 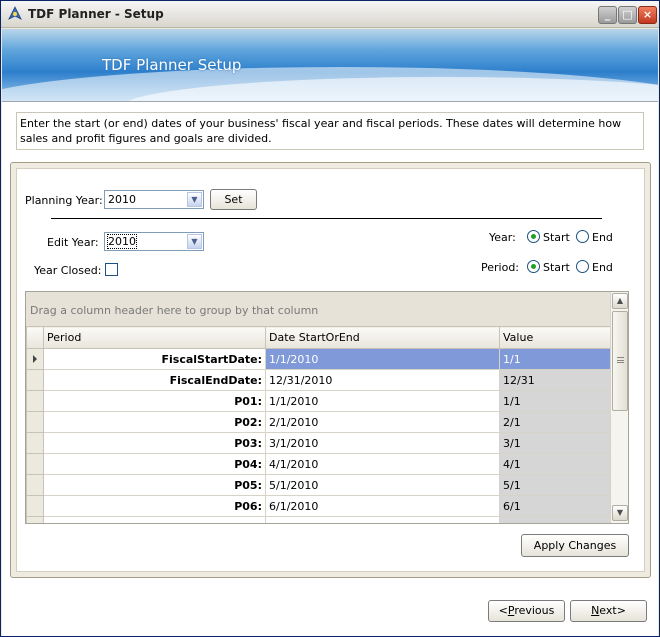 I want to click on period-end-label: End, so click(x=602, y=267).